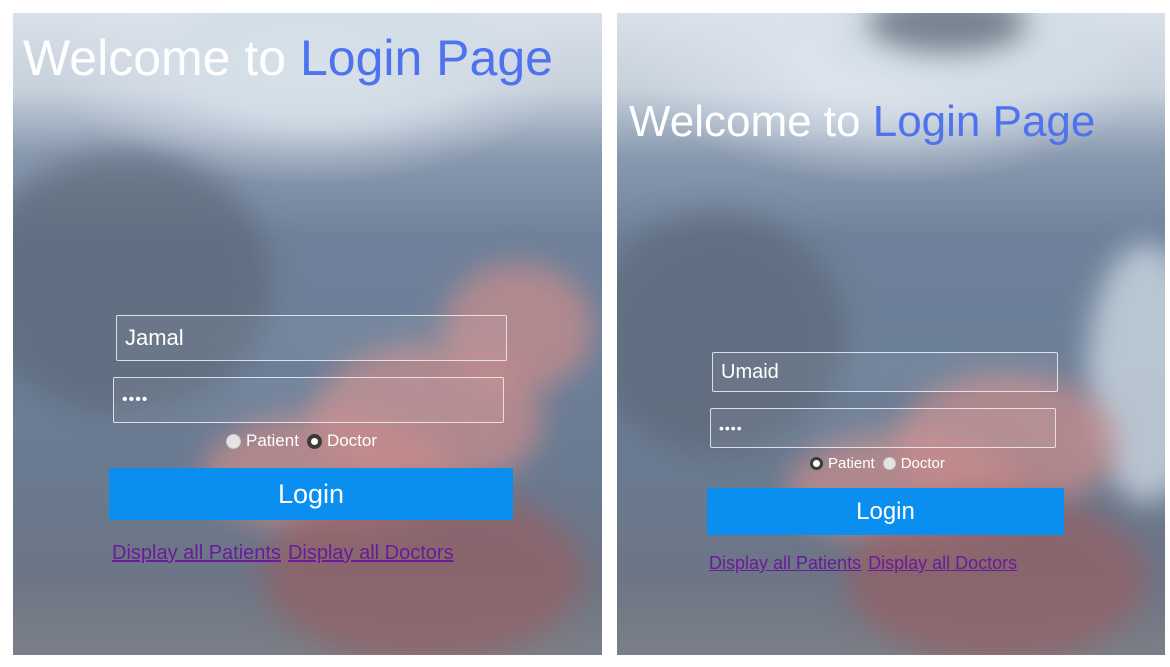 This screenshot has width=1170, height=667. Describe the element at coordinates (311, 338) in the screenshot. I see `username-input: Jamal` at that location.